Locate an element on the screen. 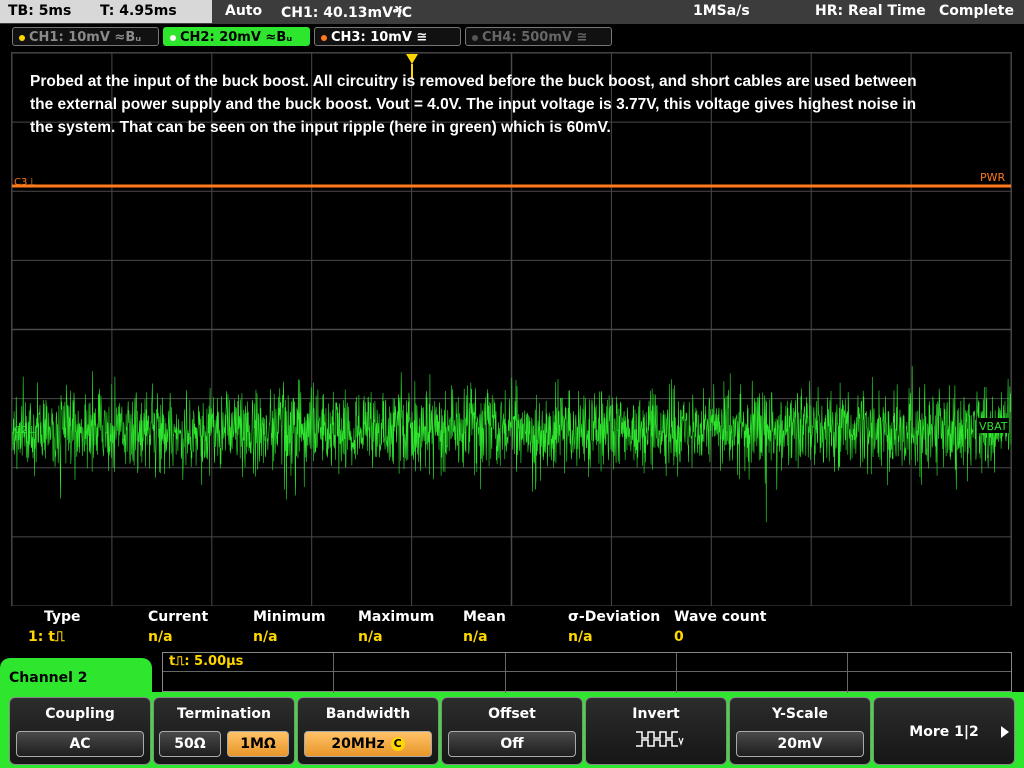 The width and height of the screenshot is (1024, 768). meas-header-wave-count: Wave count is located at coordinates (720, 617).